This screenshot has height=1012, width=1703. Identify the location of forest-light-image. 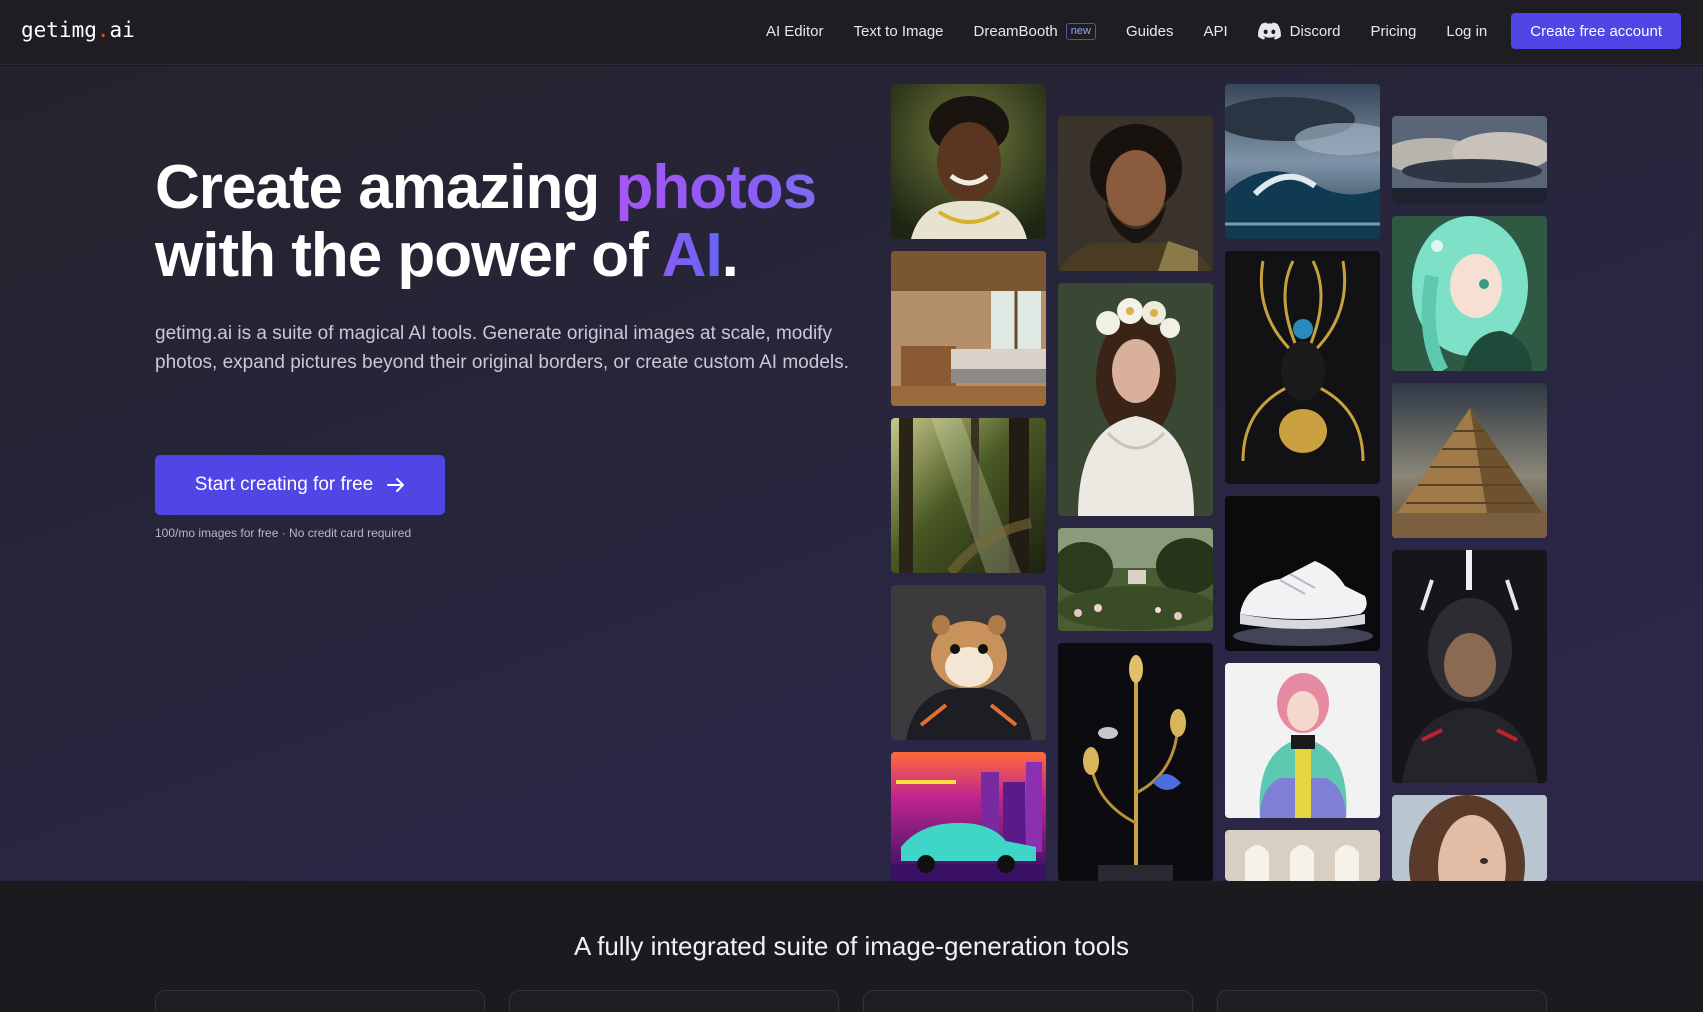
(968, 495).